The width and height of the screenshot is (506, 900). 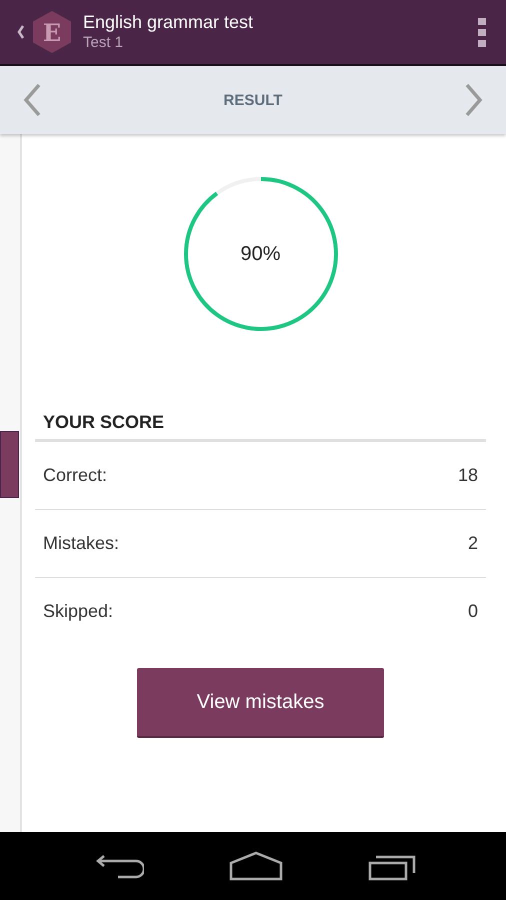 What do you see at coordinates (21, 32) in the screenshot?
I see `back-icon` at bounding box center [21, 32].